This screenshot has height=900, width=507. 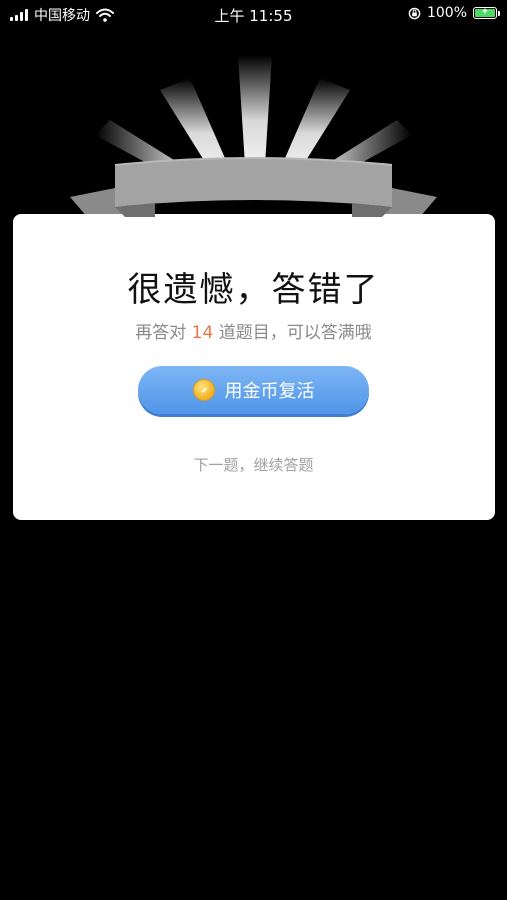 I want to click on subtitle-prefix: 再答对, so click(x=161, y=333).